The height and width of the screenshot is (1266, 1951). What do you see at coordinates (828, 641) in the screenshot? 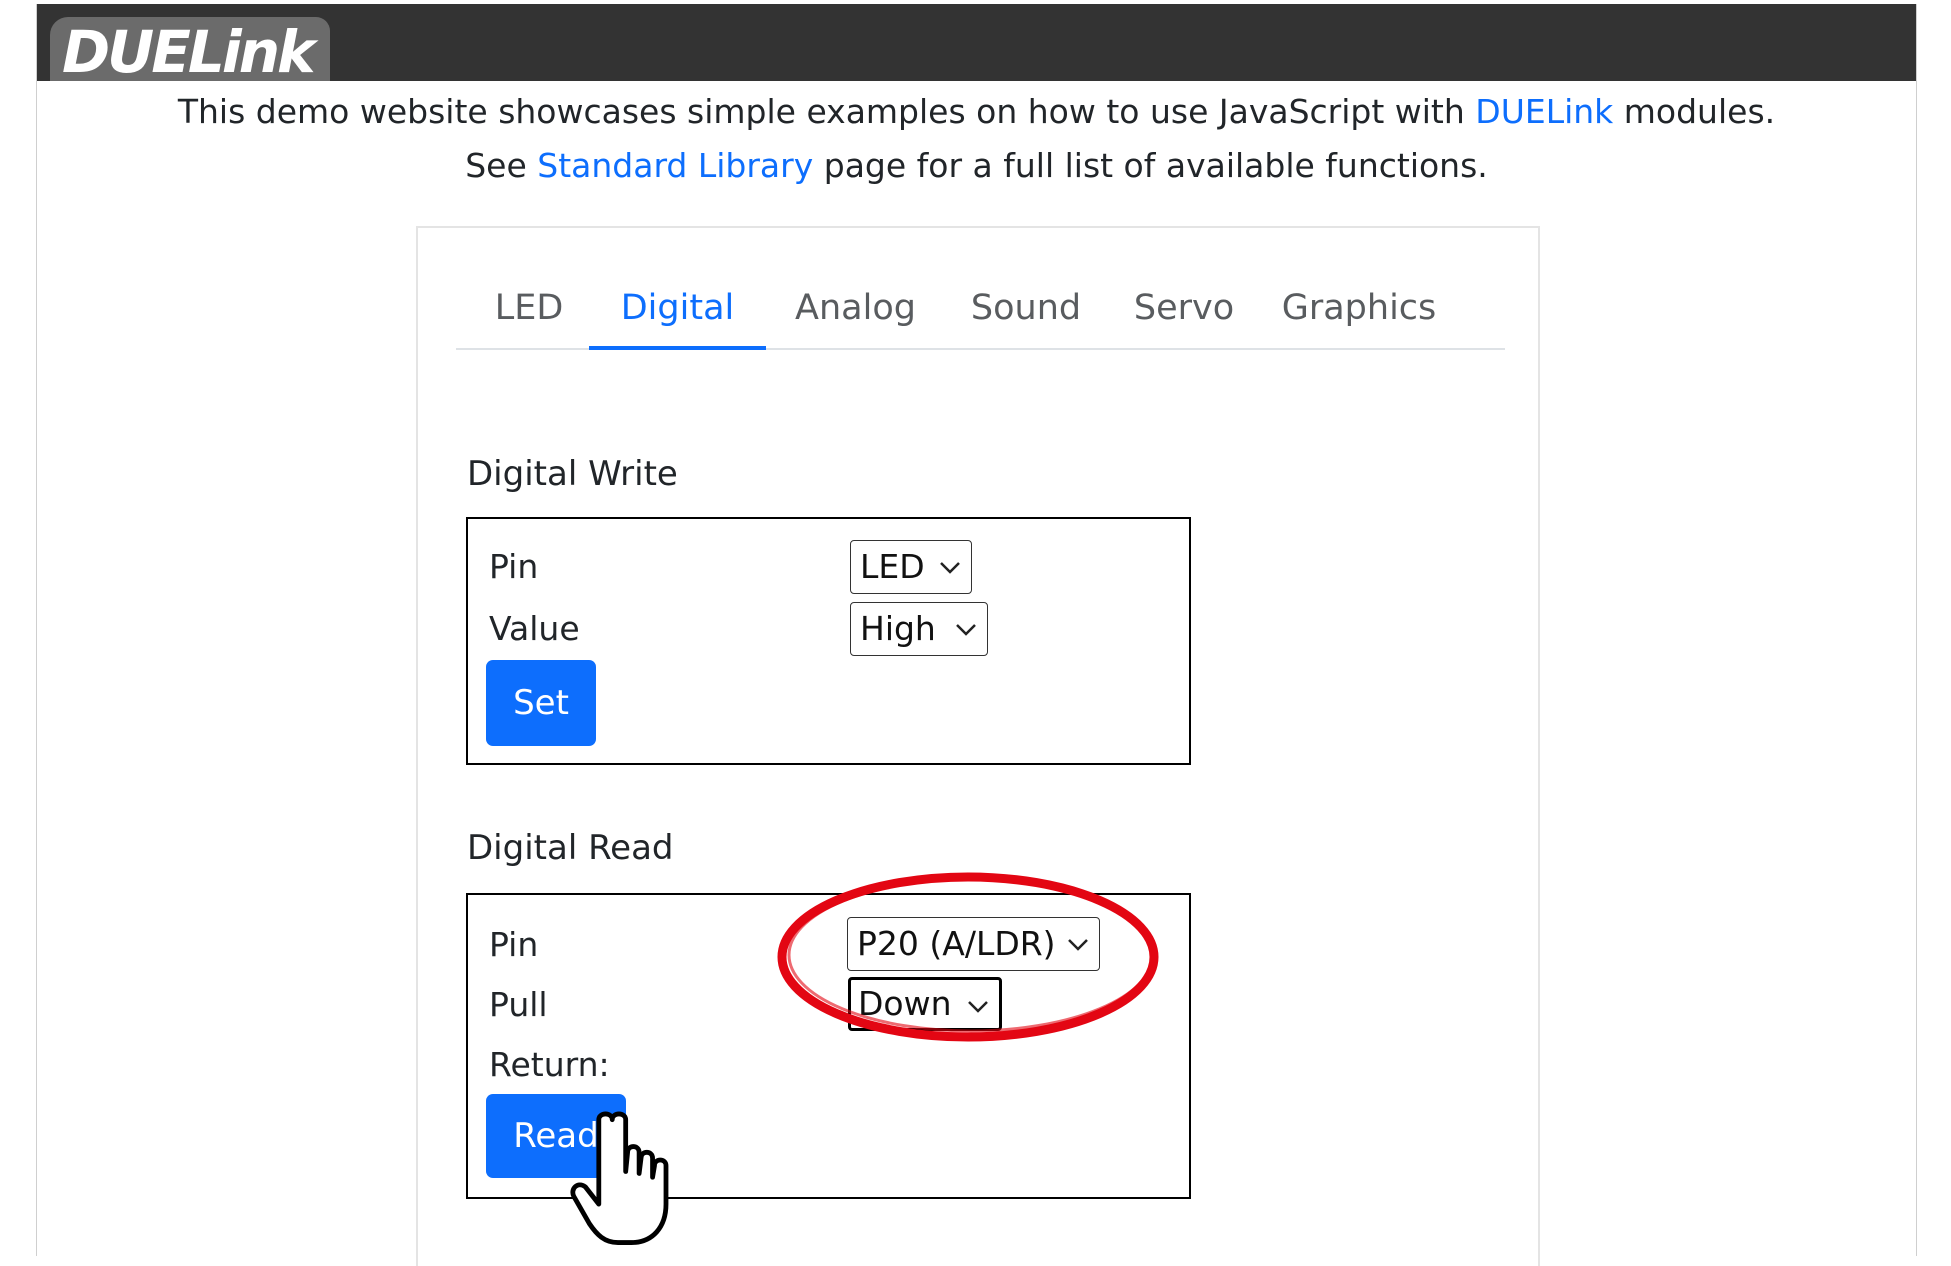
I see `digital-write-panel: Pin LED Value High Set` at bounding box center [828, 641].